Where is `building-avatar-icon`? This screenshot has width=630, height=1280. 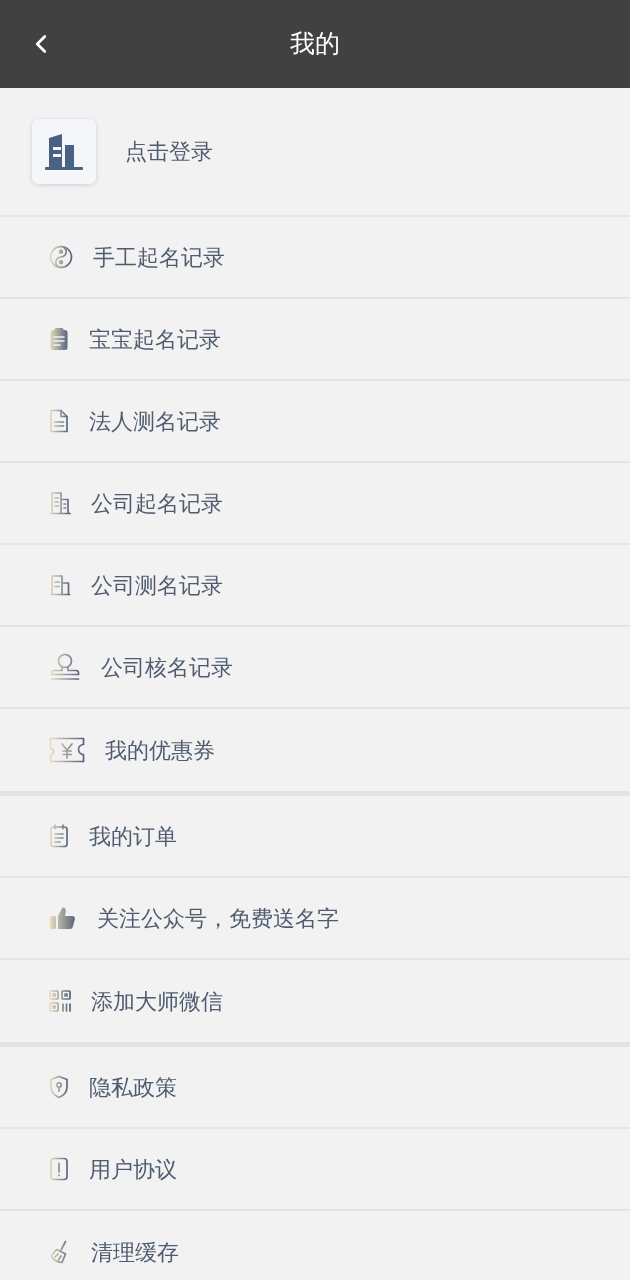
building-avatar-icon is located at coordinates (64, 151).